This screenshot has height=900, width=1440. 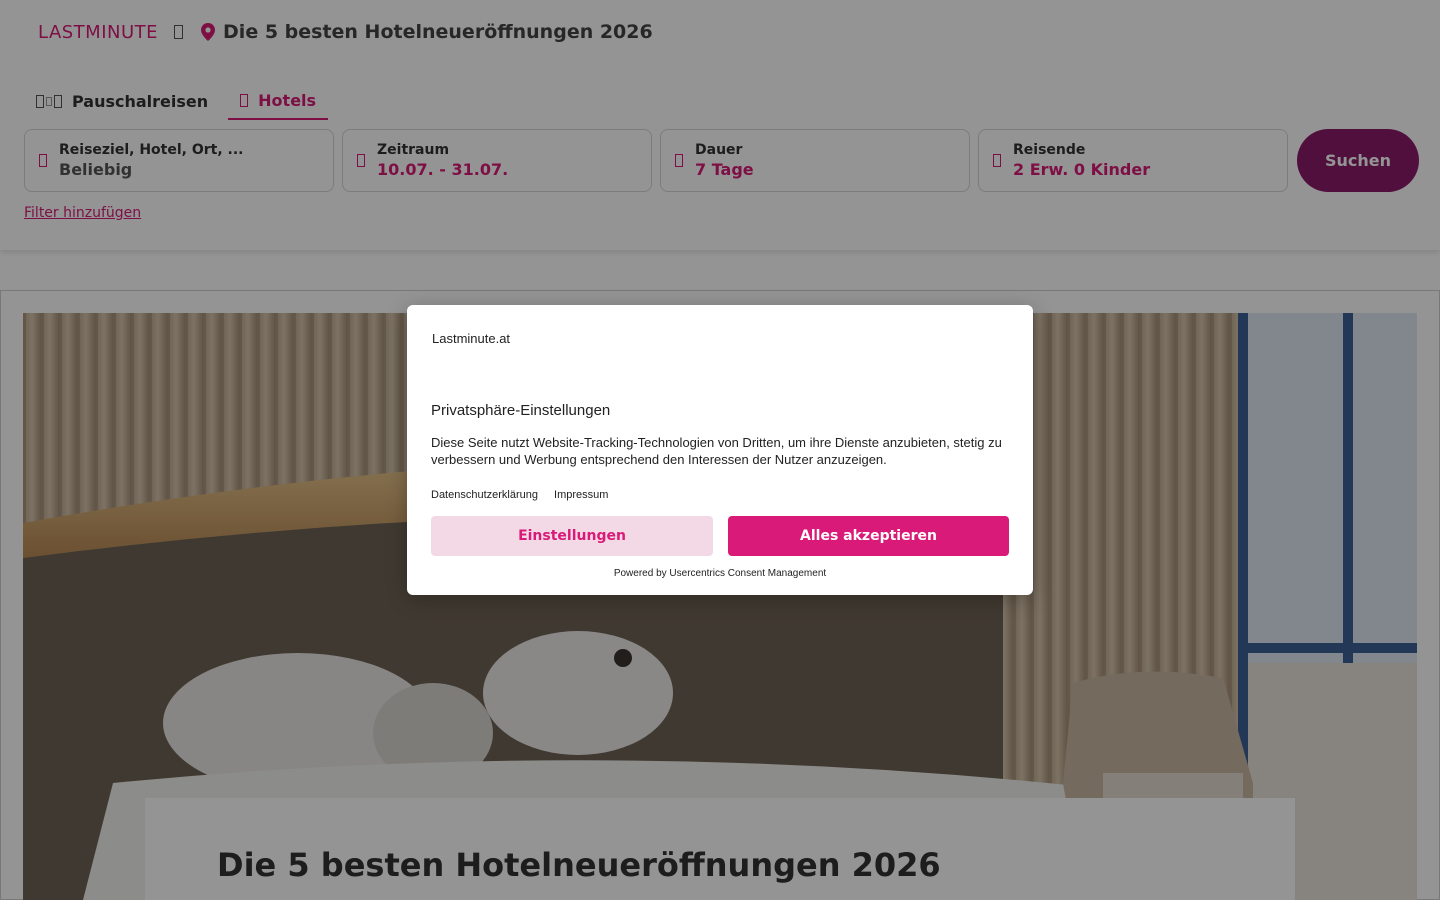 I want to click on privacy-policy-link: Datenschutzerklärung, so click(x=484, y=495).